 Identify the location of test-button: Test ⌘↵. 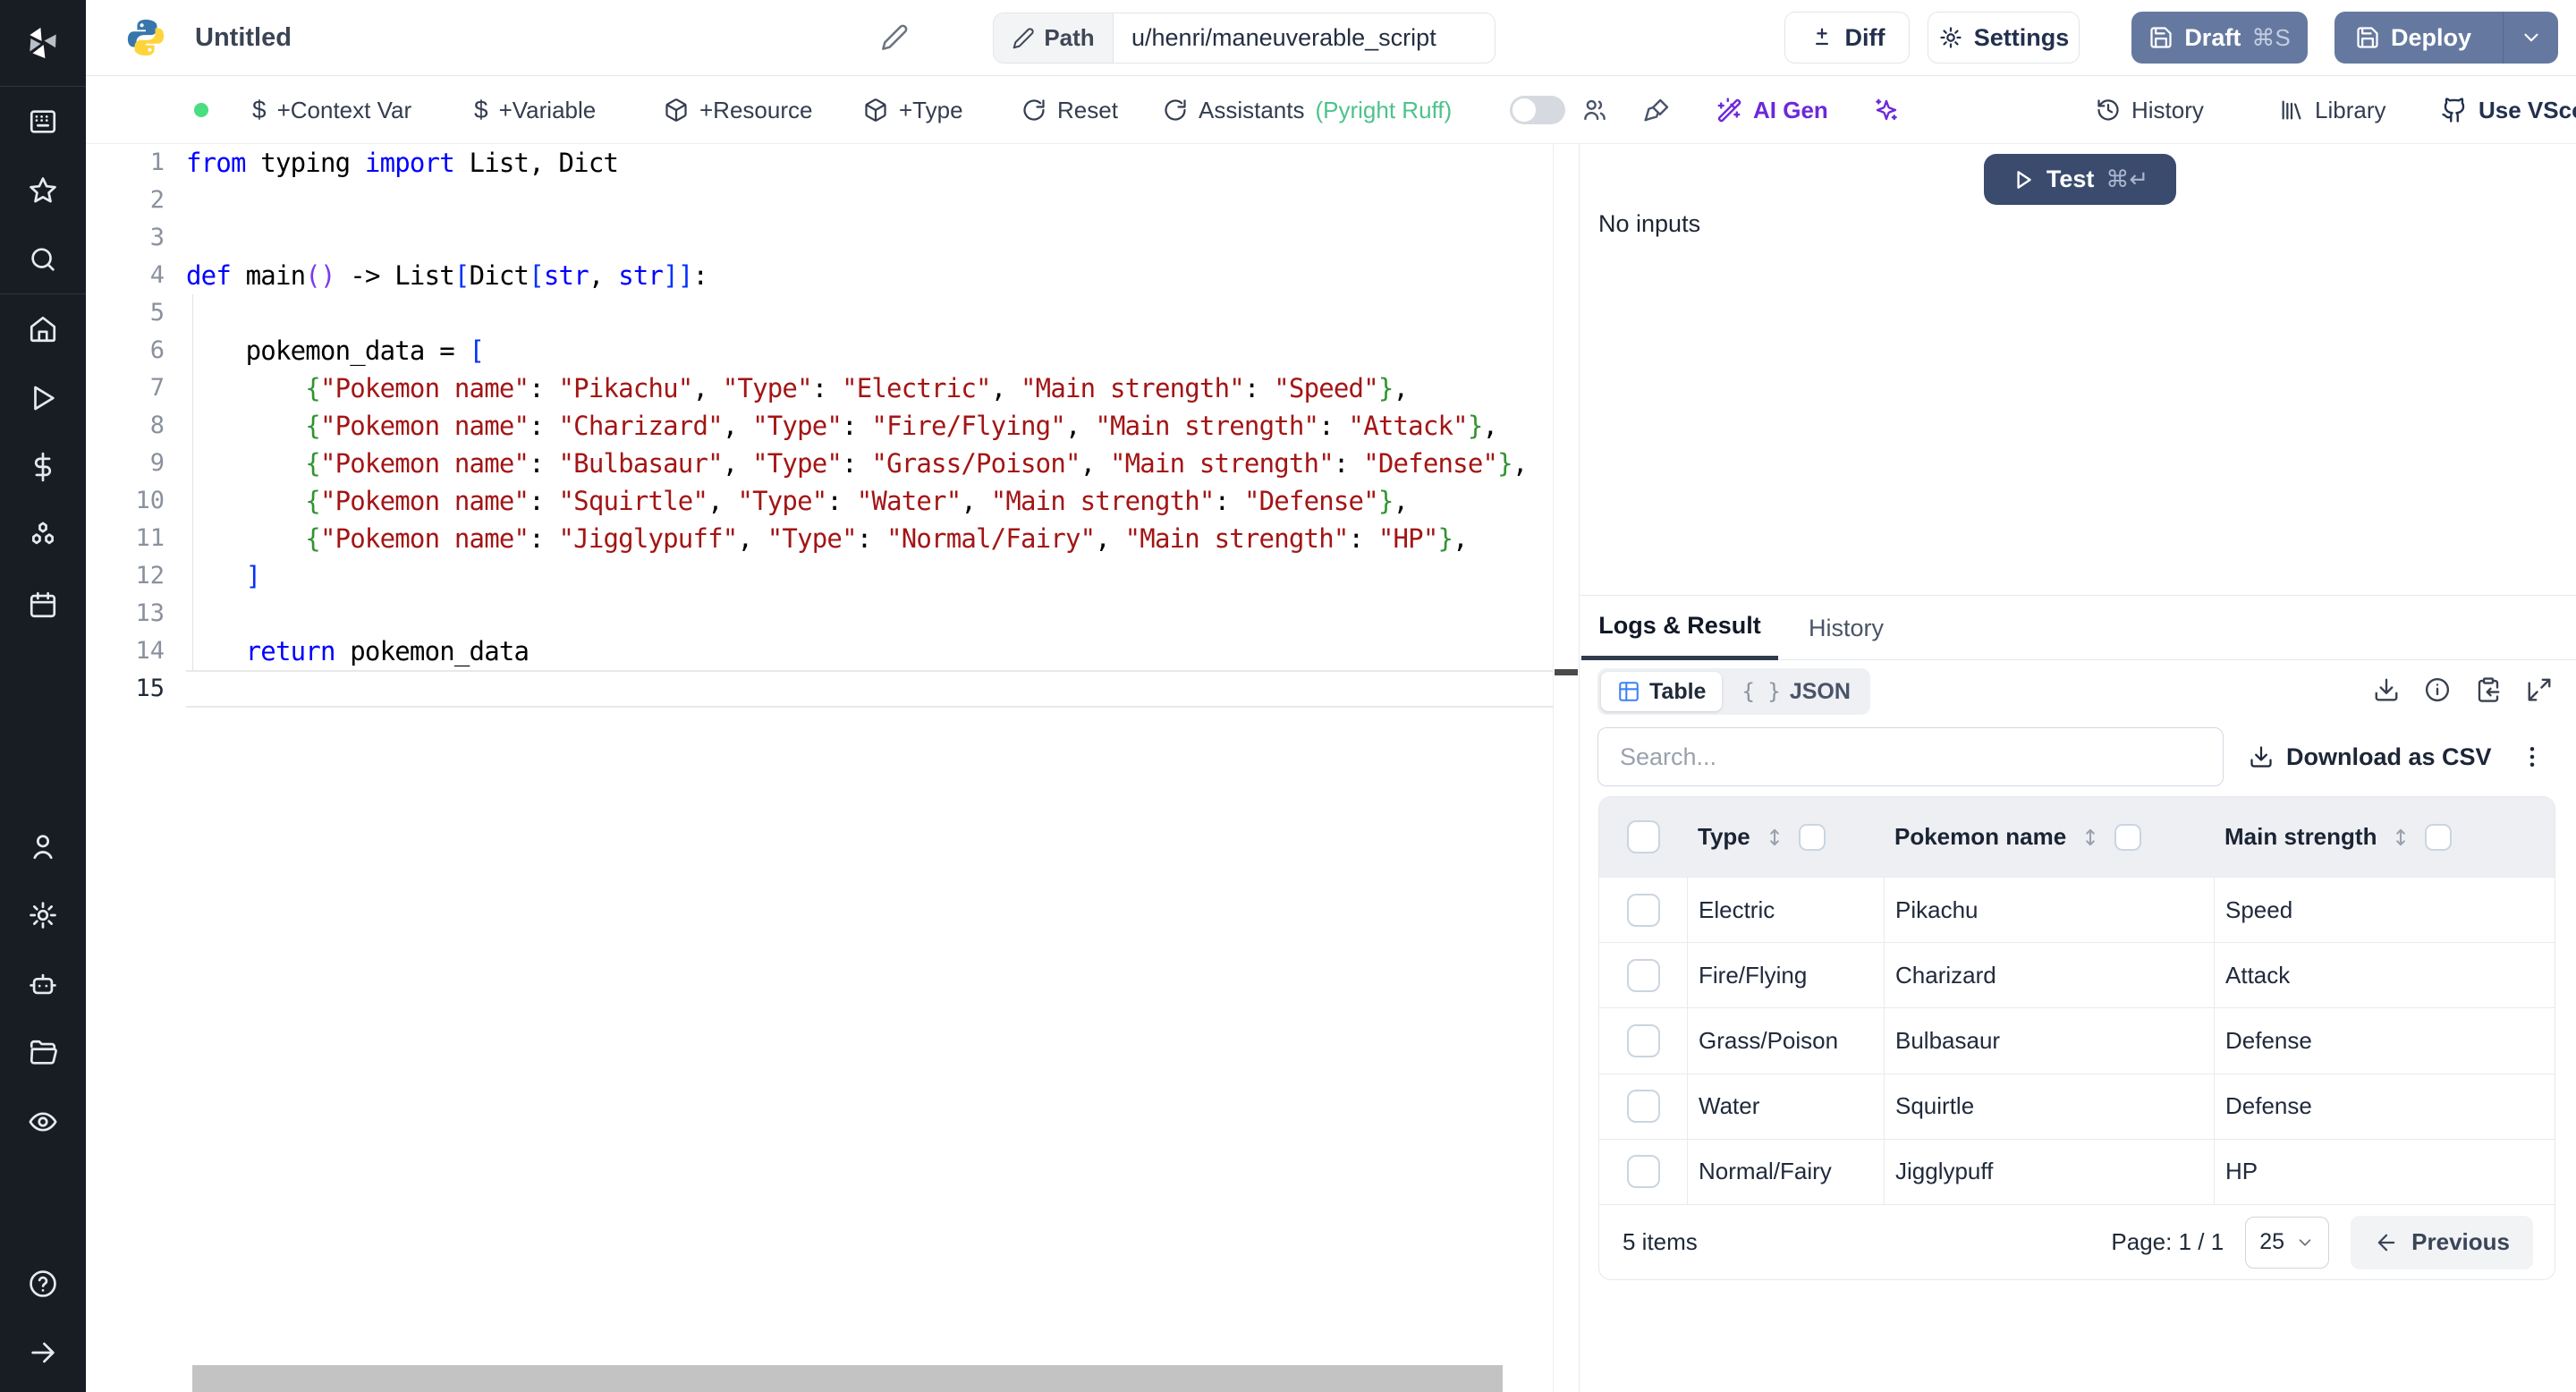
(2080, 179).